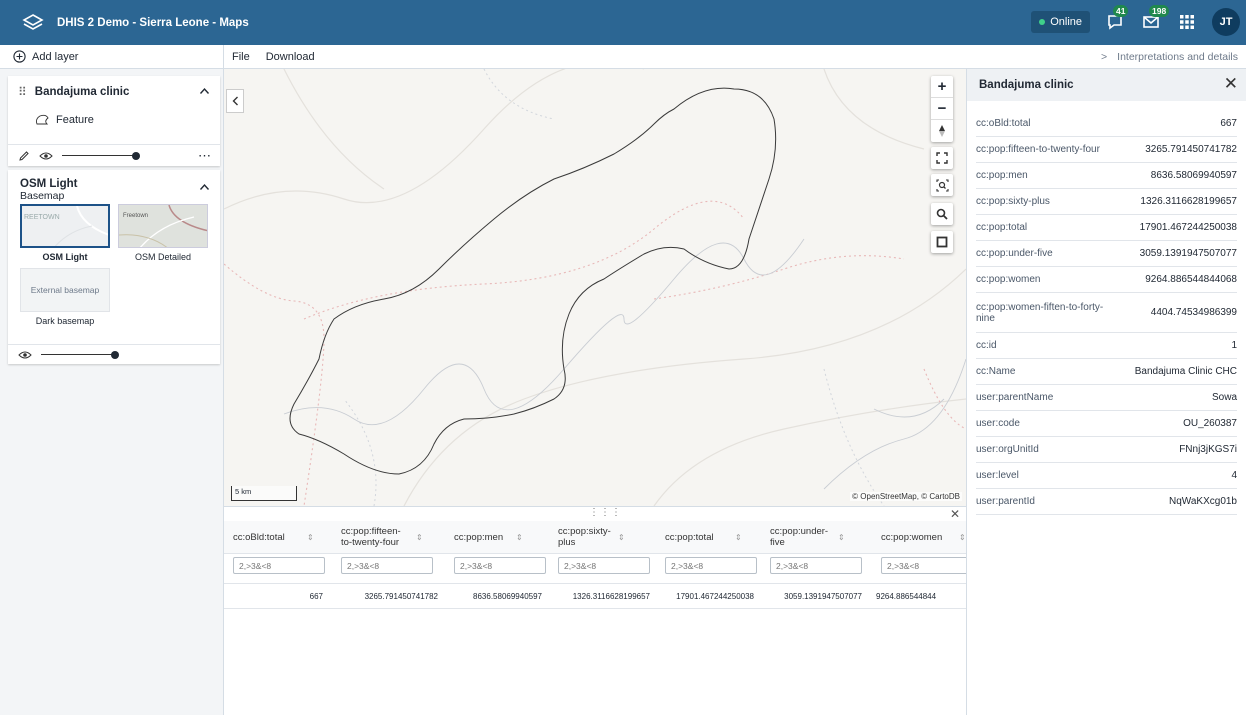 This screenshot has height=715, width=1246. What do you see at coordinates (153, 22) in the screenshot?
I see `app-title: DHIS 2 Demo - Sierra Leone - Maps` at bounding box center [153, 22].